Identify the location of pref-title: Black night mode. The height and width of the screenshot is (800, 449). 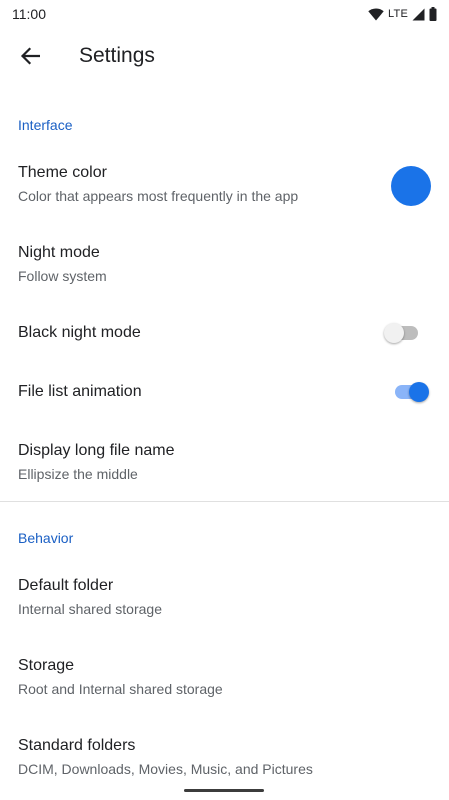
(79, 332).